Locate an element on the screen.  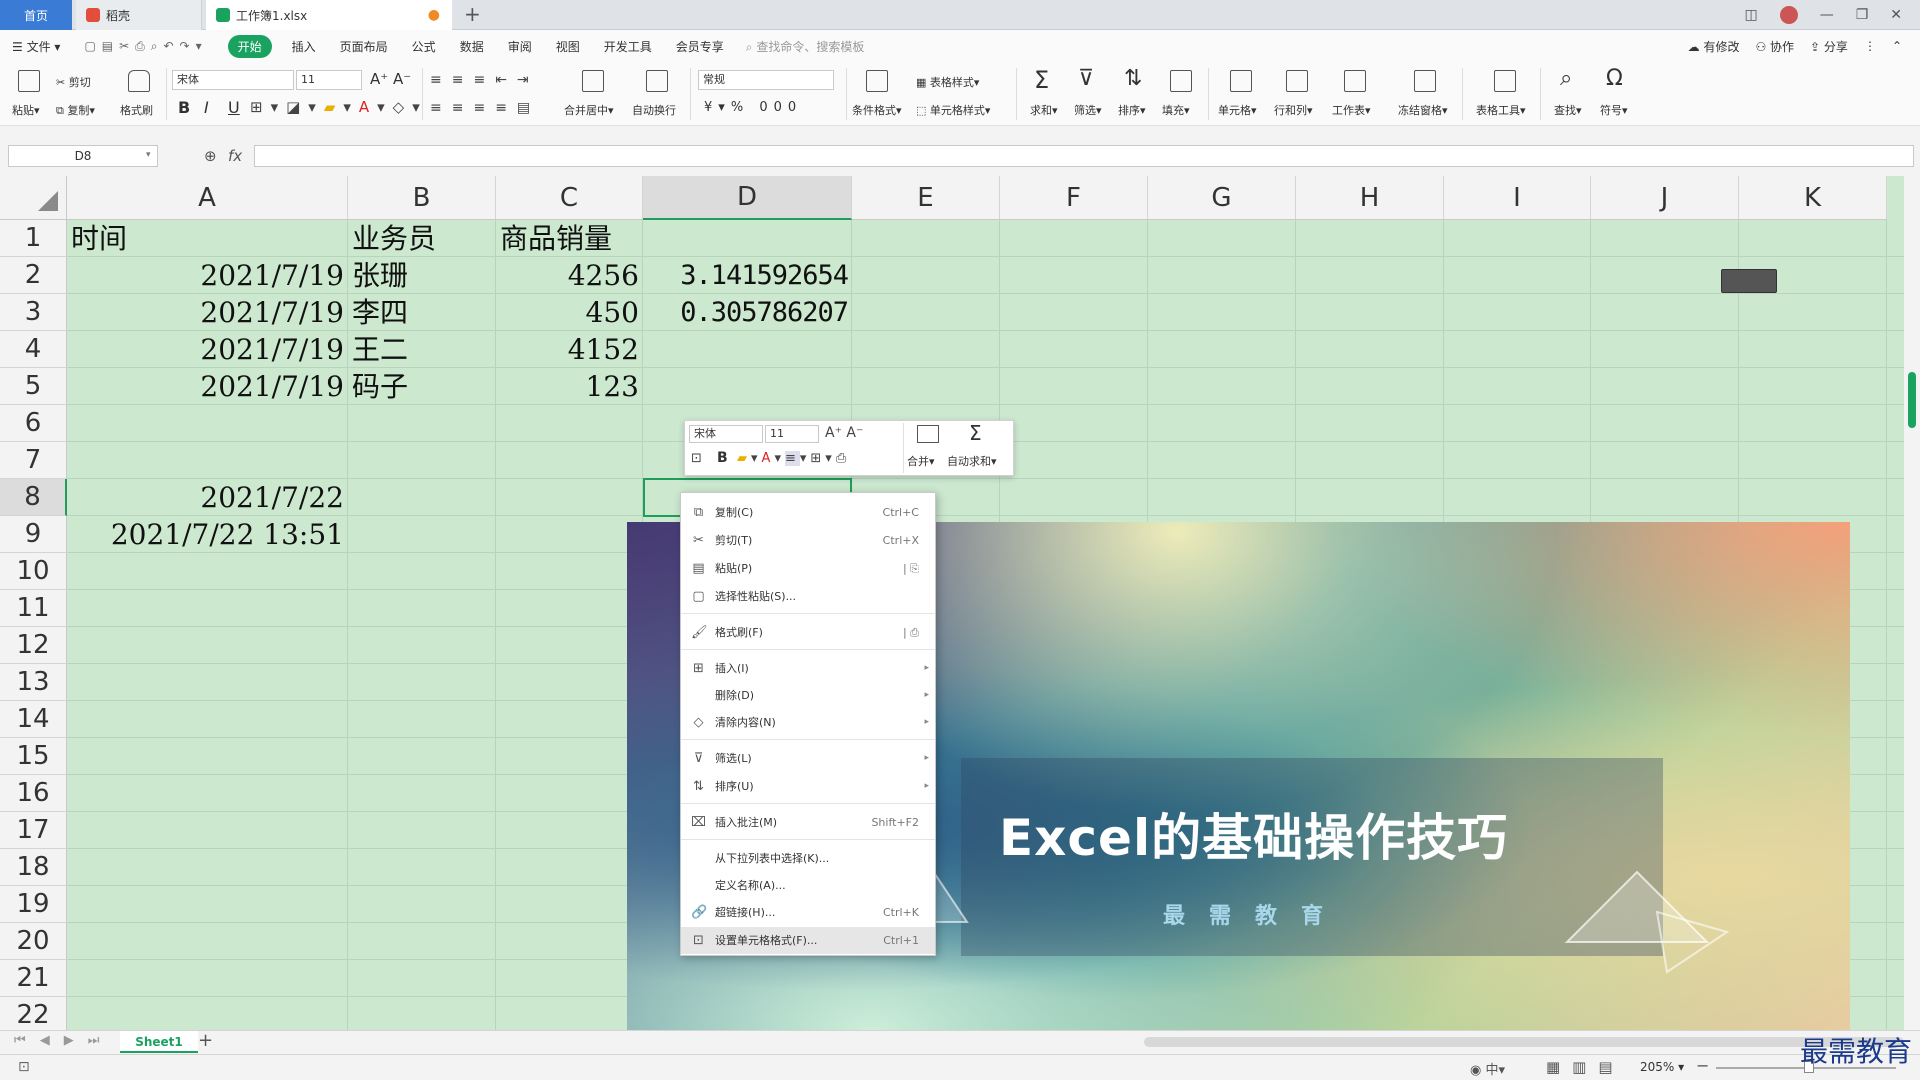
cell-c3: 450 is located at coordinates (569, 312).